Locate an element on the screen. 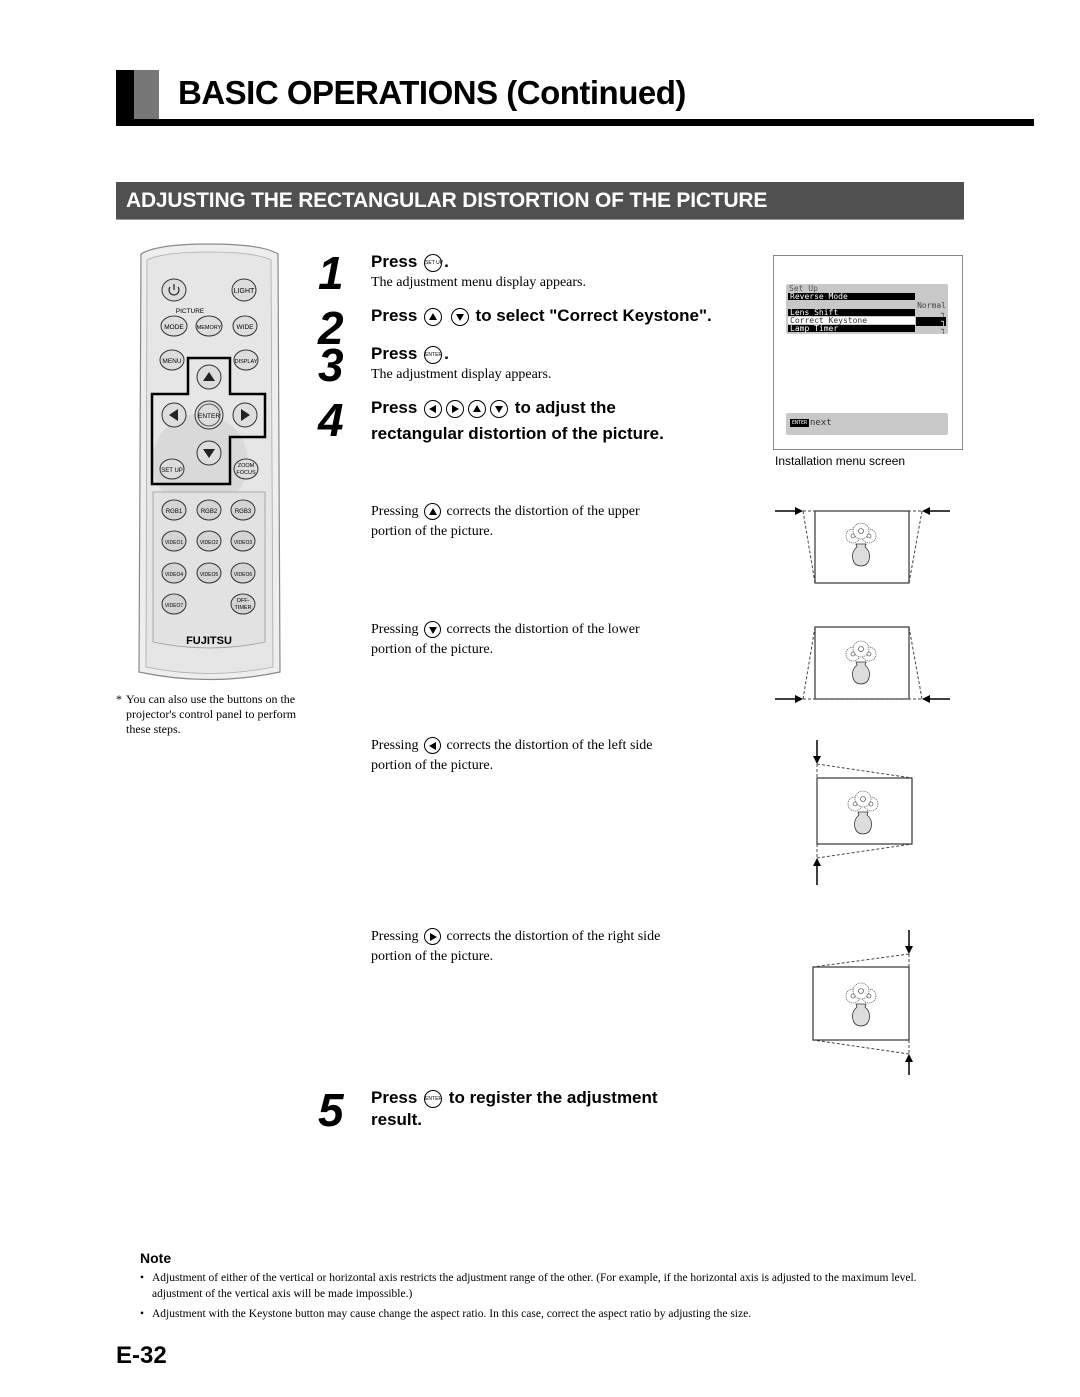 The image size is (1080, 1397). menu-value-mark: ┐ is located at coordinates (943, 329).